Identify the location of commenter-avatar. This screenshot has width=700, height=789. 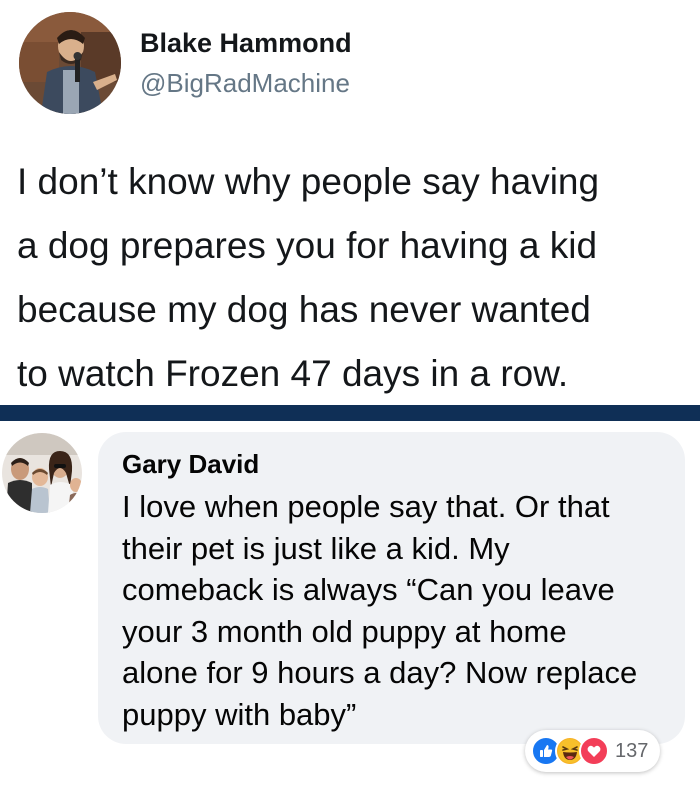
(42, 473).